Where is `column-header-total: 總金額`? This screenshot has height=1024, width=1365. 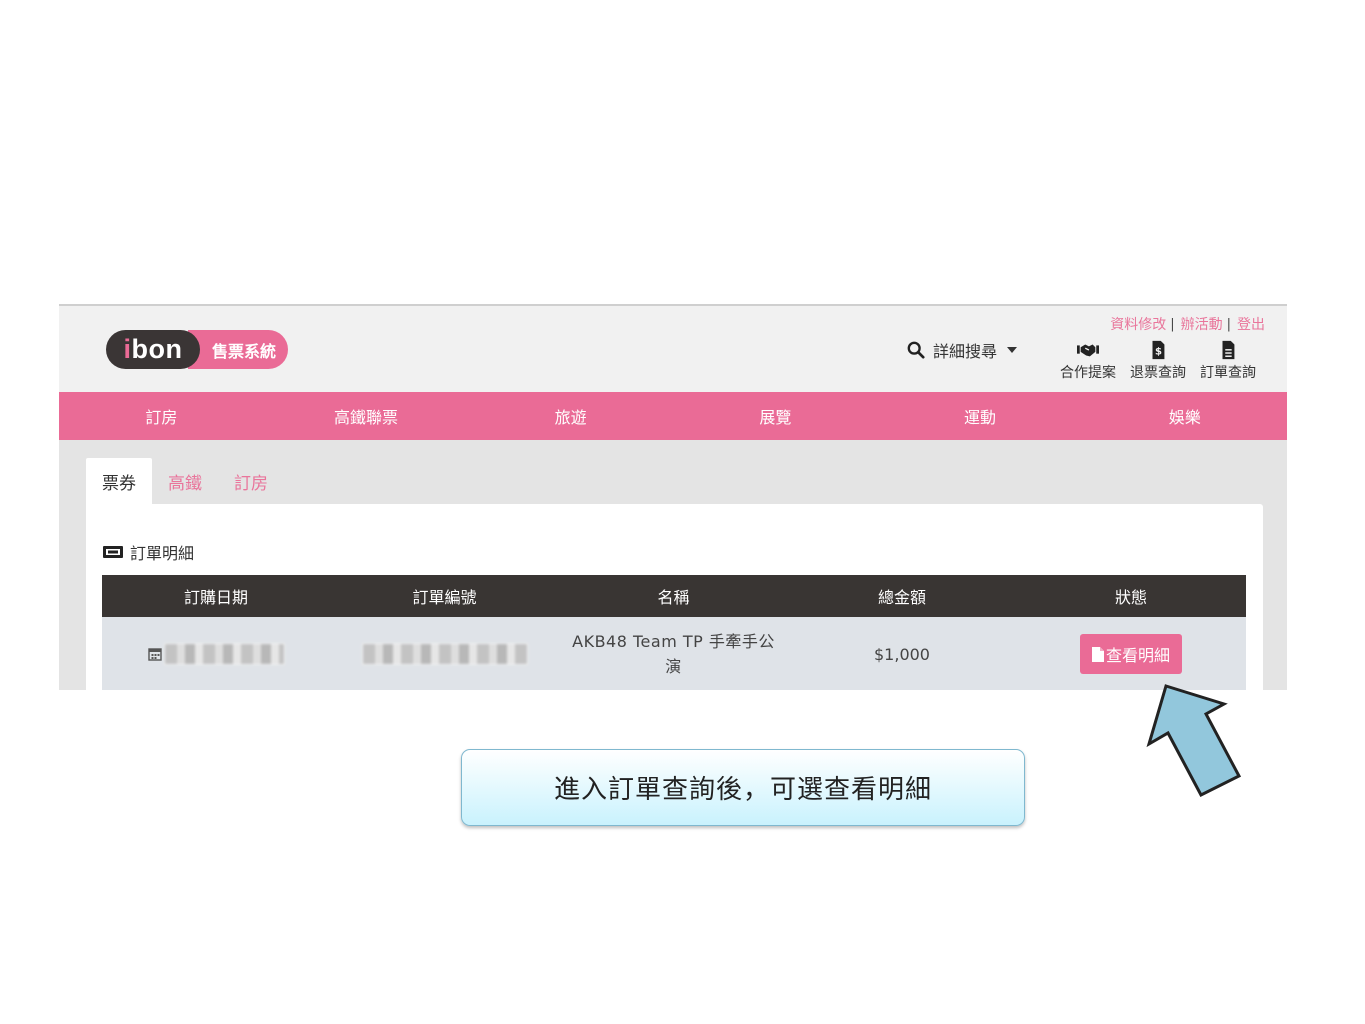 column-header-total: 總金額 is located at coordinates (901, 597).